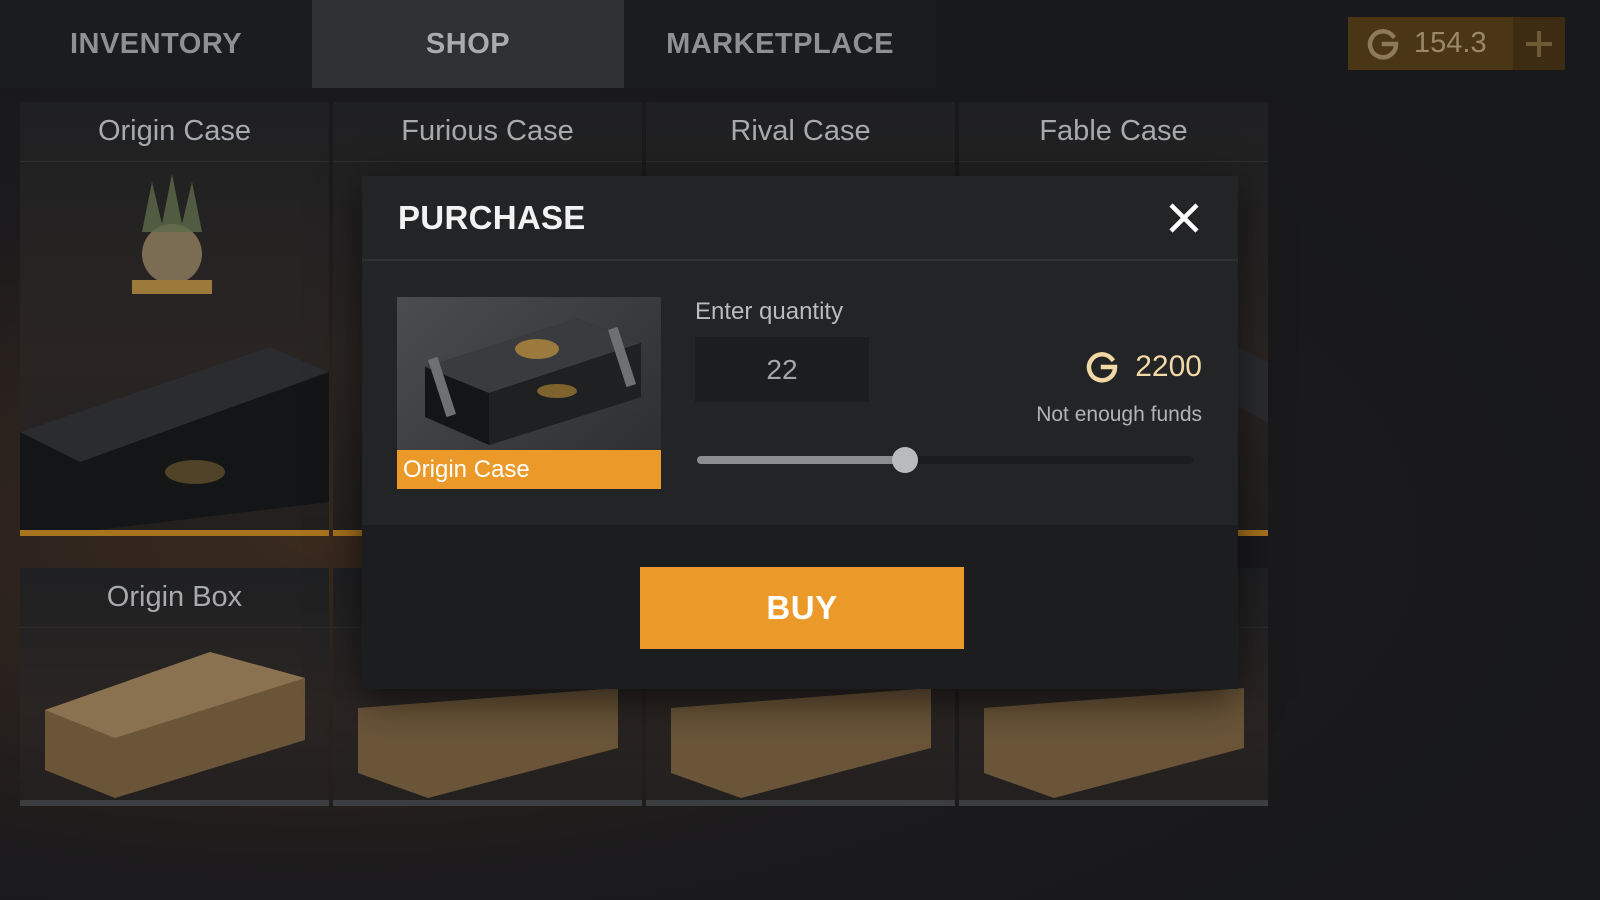 The height and width of the screenshot is (900, 1600). Describe the element at coordinates (800, 132) in the screenshot. I see `item-title: Rival Case` at that location.